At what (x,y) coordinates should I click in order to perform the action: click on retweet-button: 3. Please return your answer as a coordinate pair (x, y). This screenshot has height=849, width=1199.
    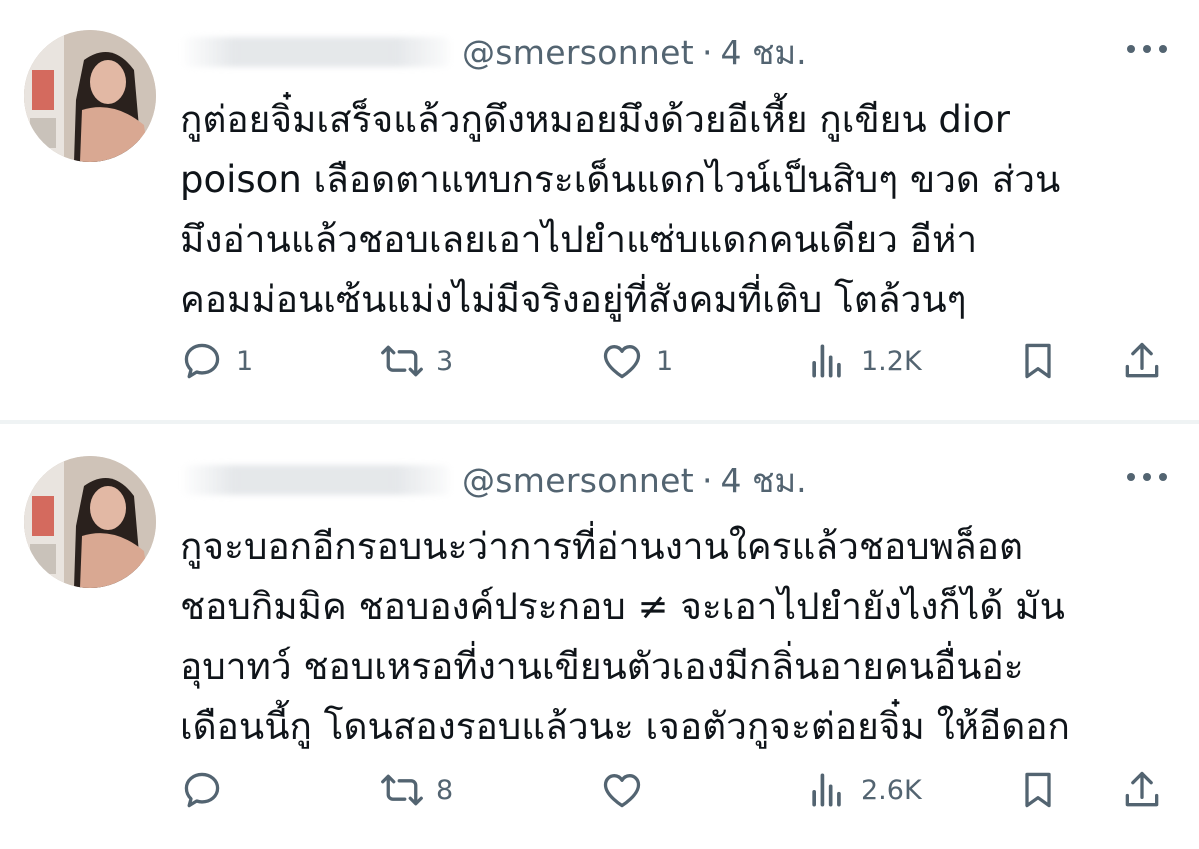
    Looking at the image, I should click on (416, 361).